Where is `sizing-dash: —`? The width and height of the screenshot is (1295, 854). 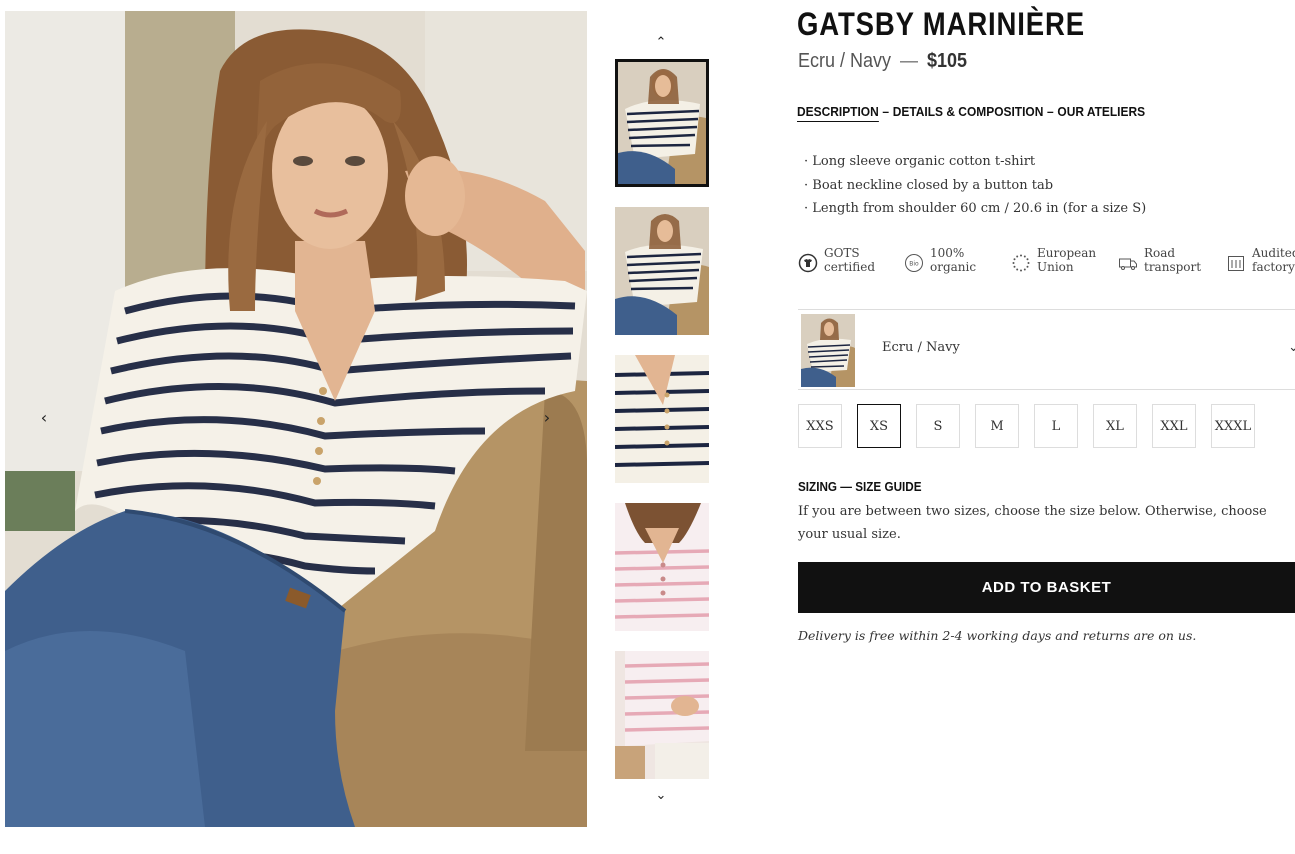
sizing-dash: — is located at coordinates (846, 486).